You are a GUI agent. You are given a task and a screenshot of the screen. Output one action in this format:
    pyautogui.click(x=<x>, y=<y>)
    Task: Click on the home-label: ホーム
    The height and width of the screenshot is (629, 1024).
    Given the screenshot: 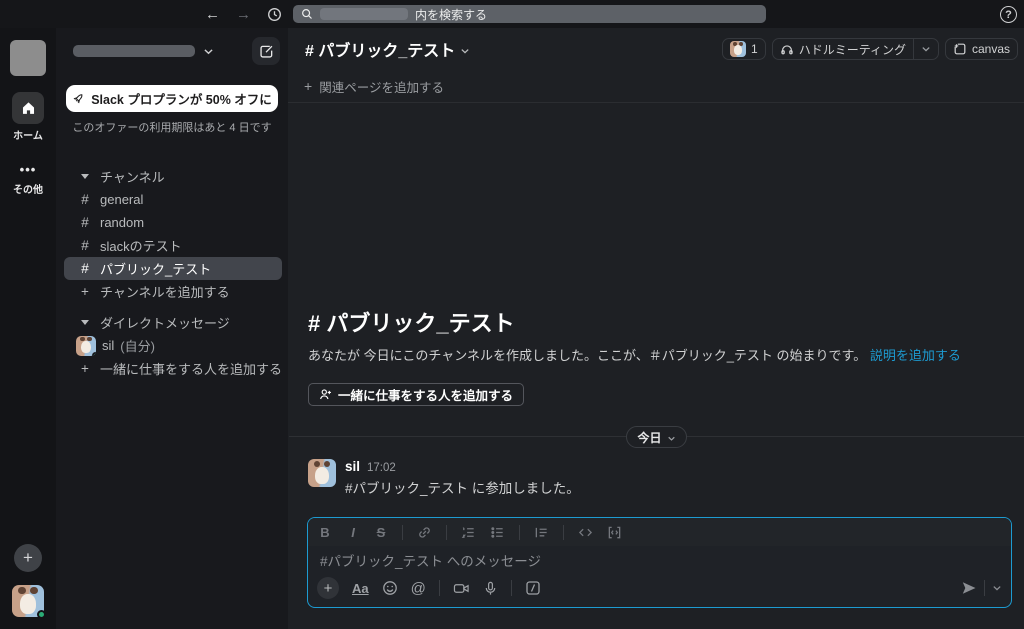 What is the action you would take?
    pyautogui.click(x=28, y=136)
    